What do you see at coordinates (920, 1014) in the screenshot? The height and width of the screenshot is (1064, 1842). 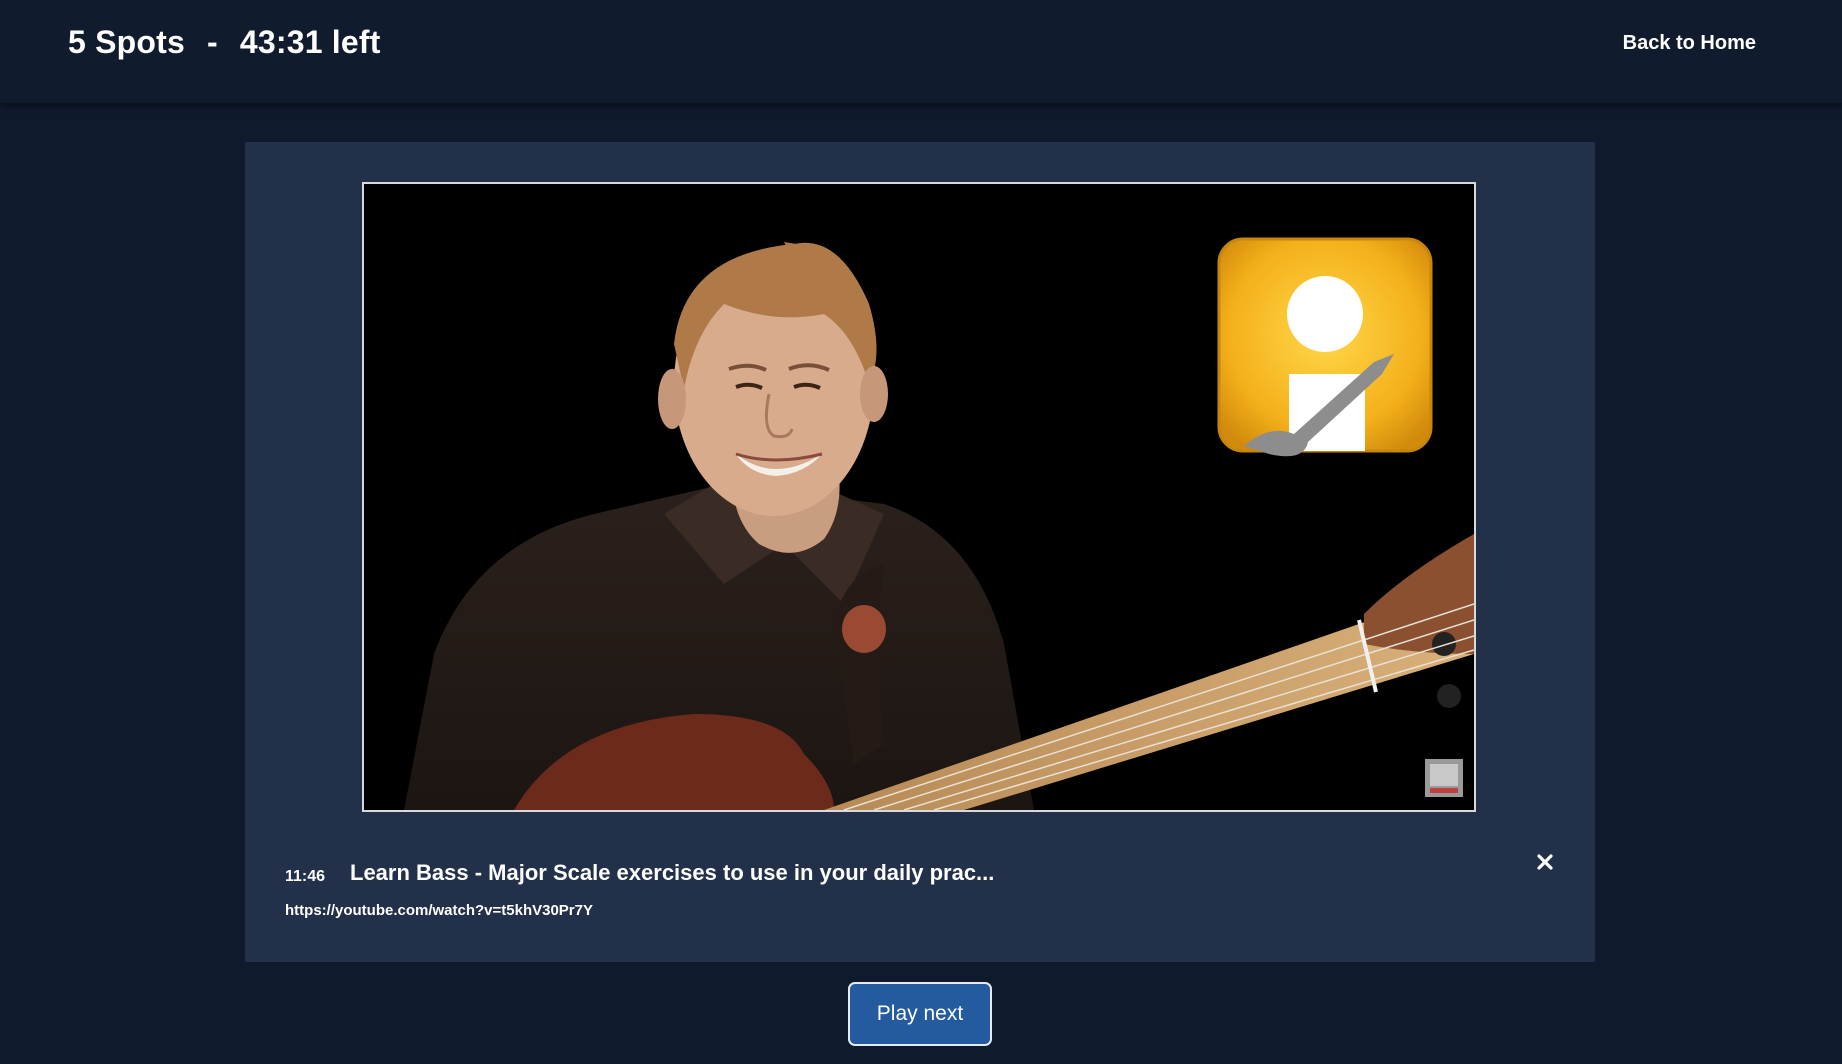 I see `play-next-button: Play next` at bounding box center [920, 1014].